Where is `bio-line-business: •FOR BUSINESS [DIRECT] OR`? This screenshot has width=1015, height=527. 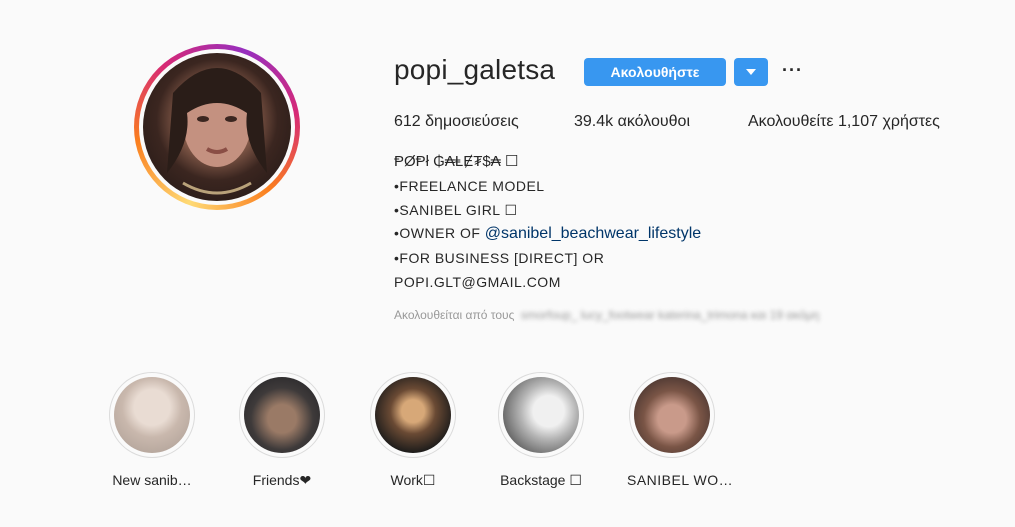 bio-line-business: •FOR BUSINESS [DIRECT] OR is located at coordinates (499, 258).